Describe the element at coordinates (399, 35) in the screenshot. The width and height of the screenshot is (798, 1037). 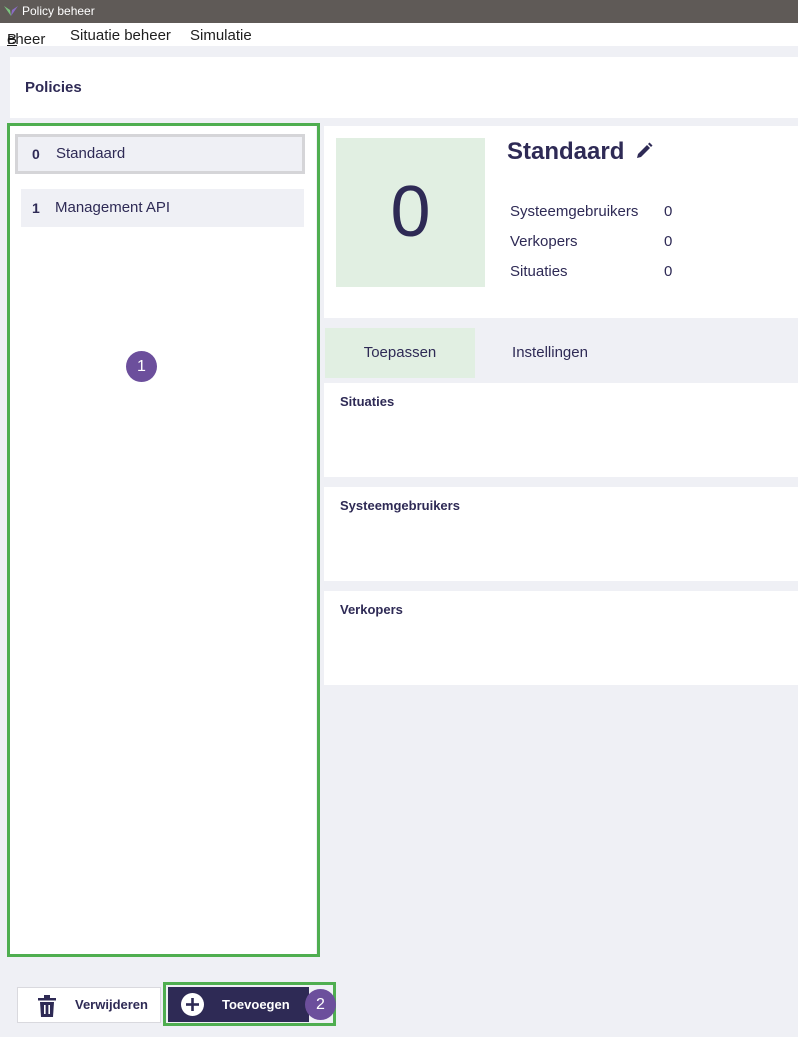
I see `menu-bar: Beheer Situatie beheer Simulatie` at that location.